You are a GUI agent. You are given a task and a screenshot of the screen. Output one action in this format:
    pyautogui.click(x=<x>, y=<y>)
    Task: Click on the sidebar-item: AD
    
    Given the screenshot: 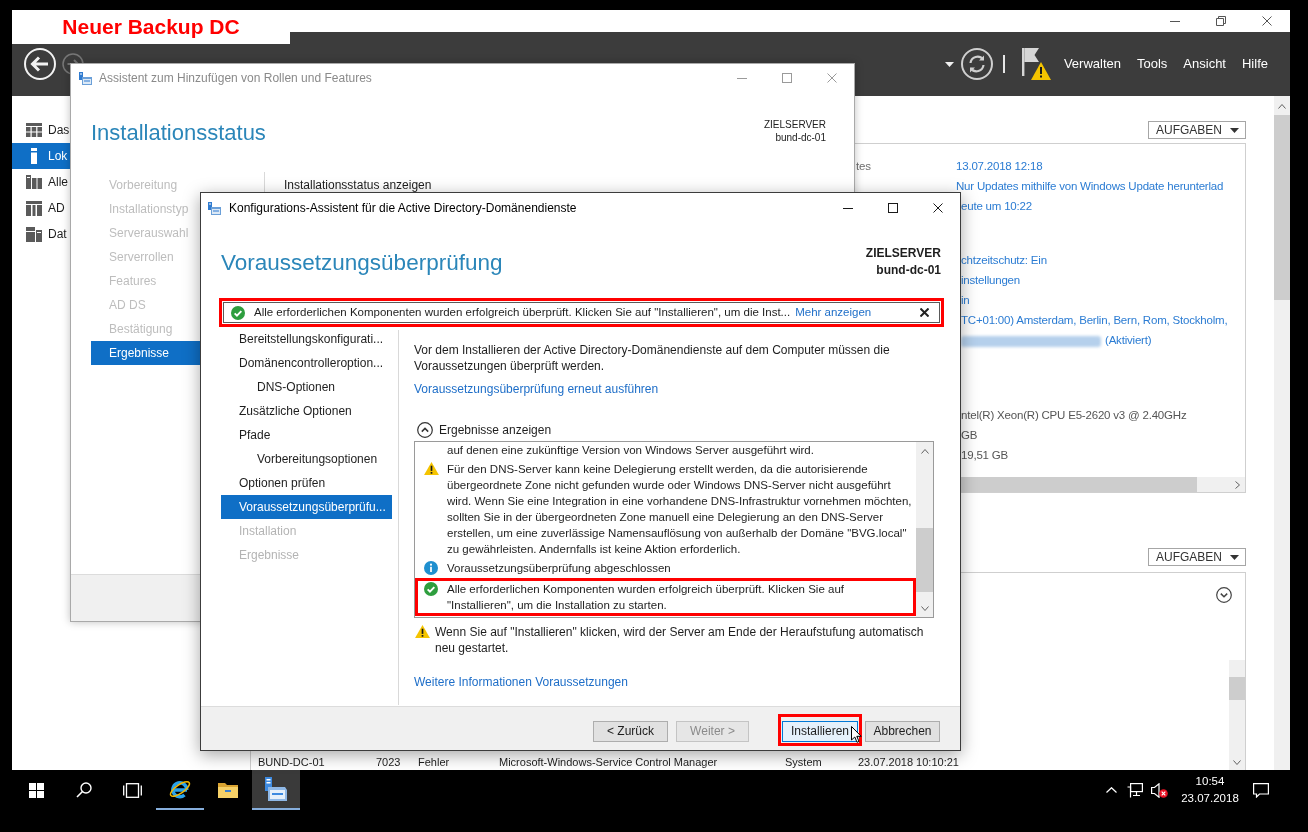 What is the action you would take?
    pyautogui.click(x=41, y=208)
    